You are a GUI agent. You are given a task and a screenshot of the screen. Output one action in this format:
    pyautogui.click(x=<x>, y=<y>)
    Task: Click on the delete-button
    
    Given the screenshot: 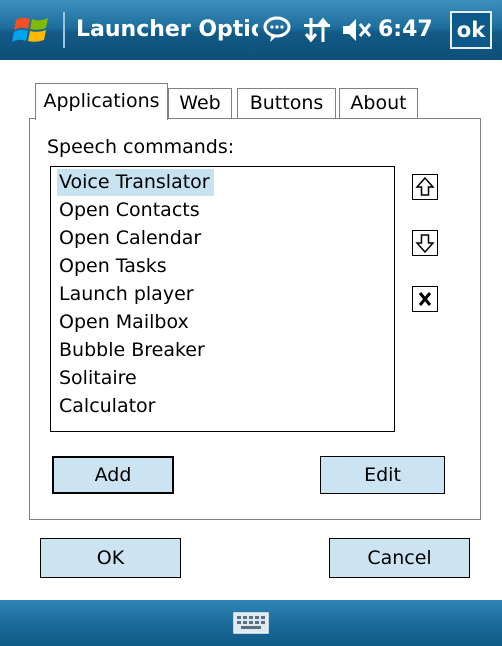 What is the action you would take?
    pyautogui.click(x=425, y=299)
    